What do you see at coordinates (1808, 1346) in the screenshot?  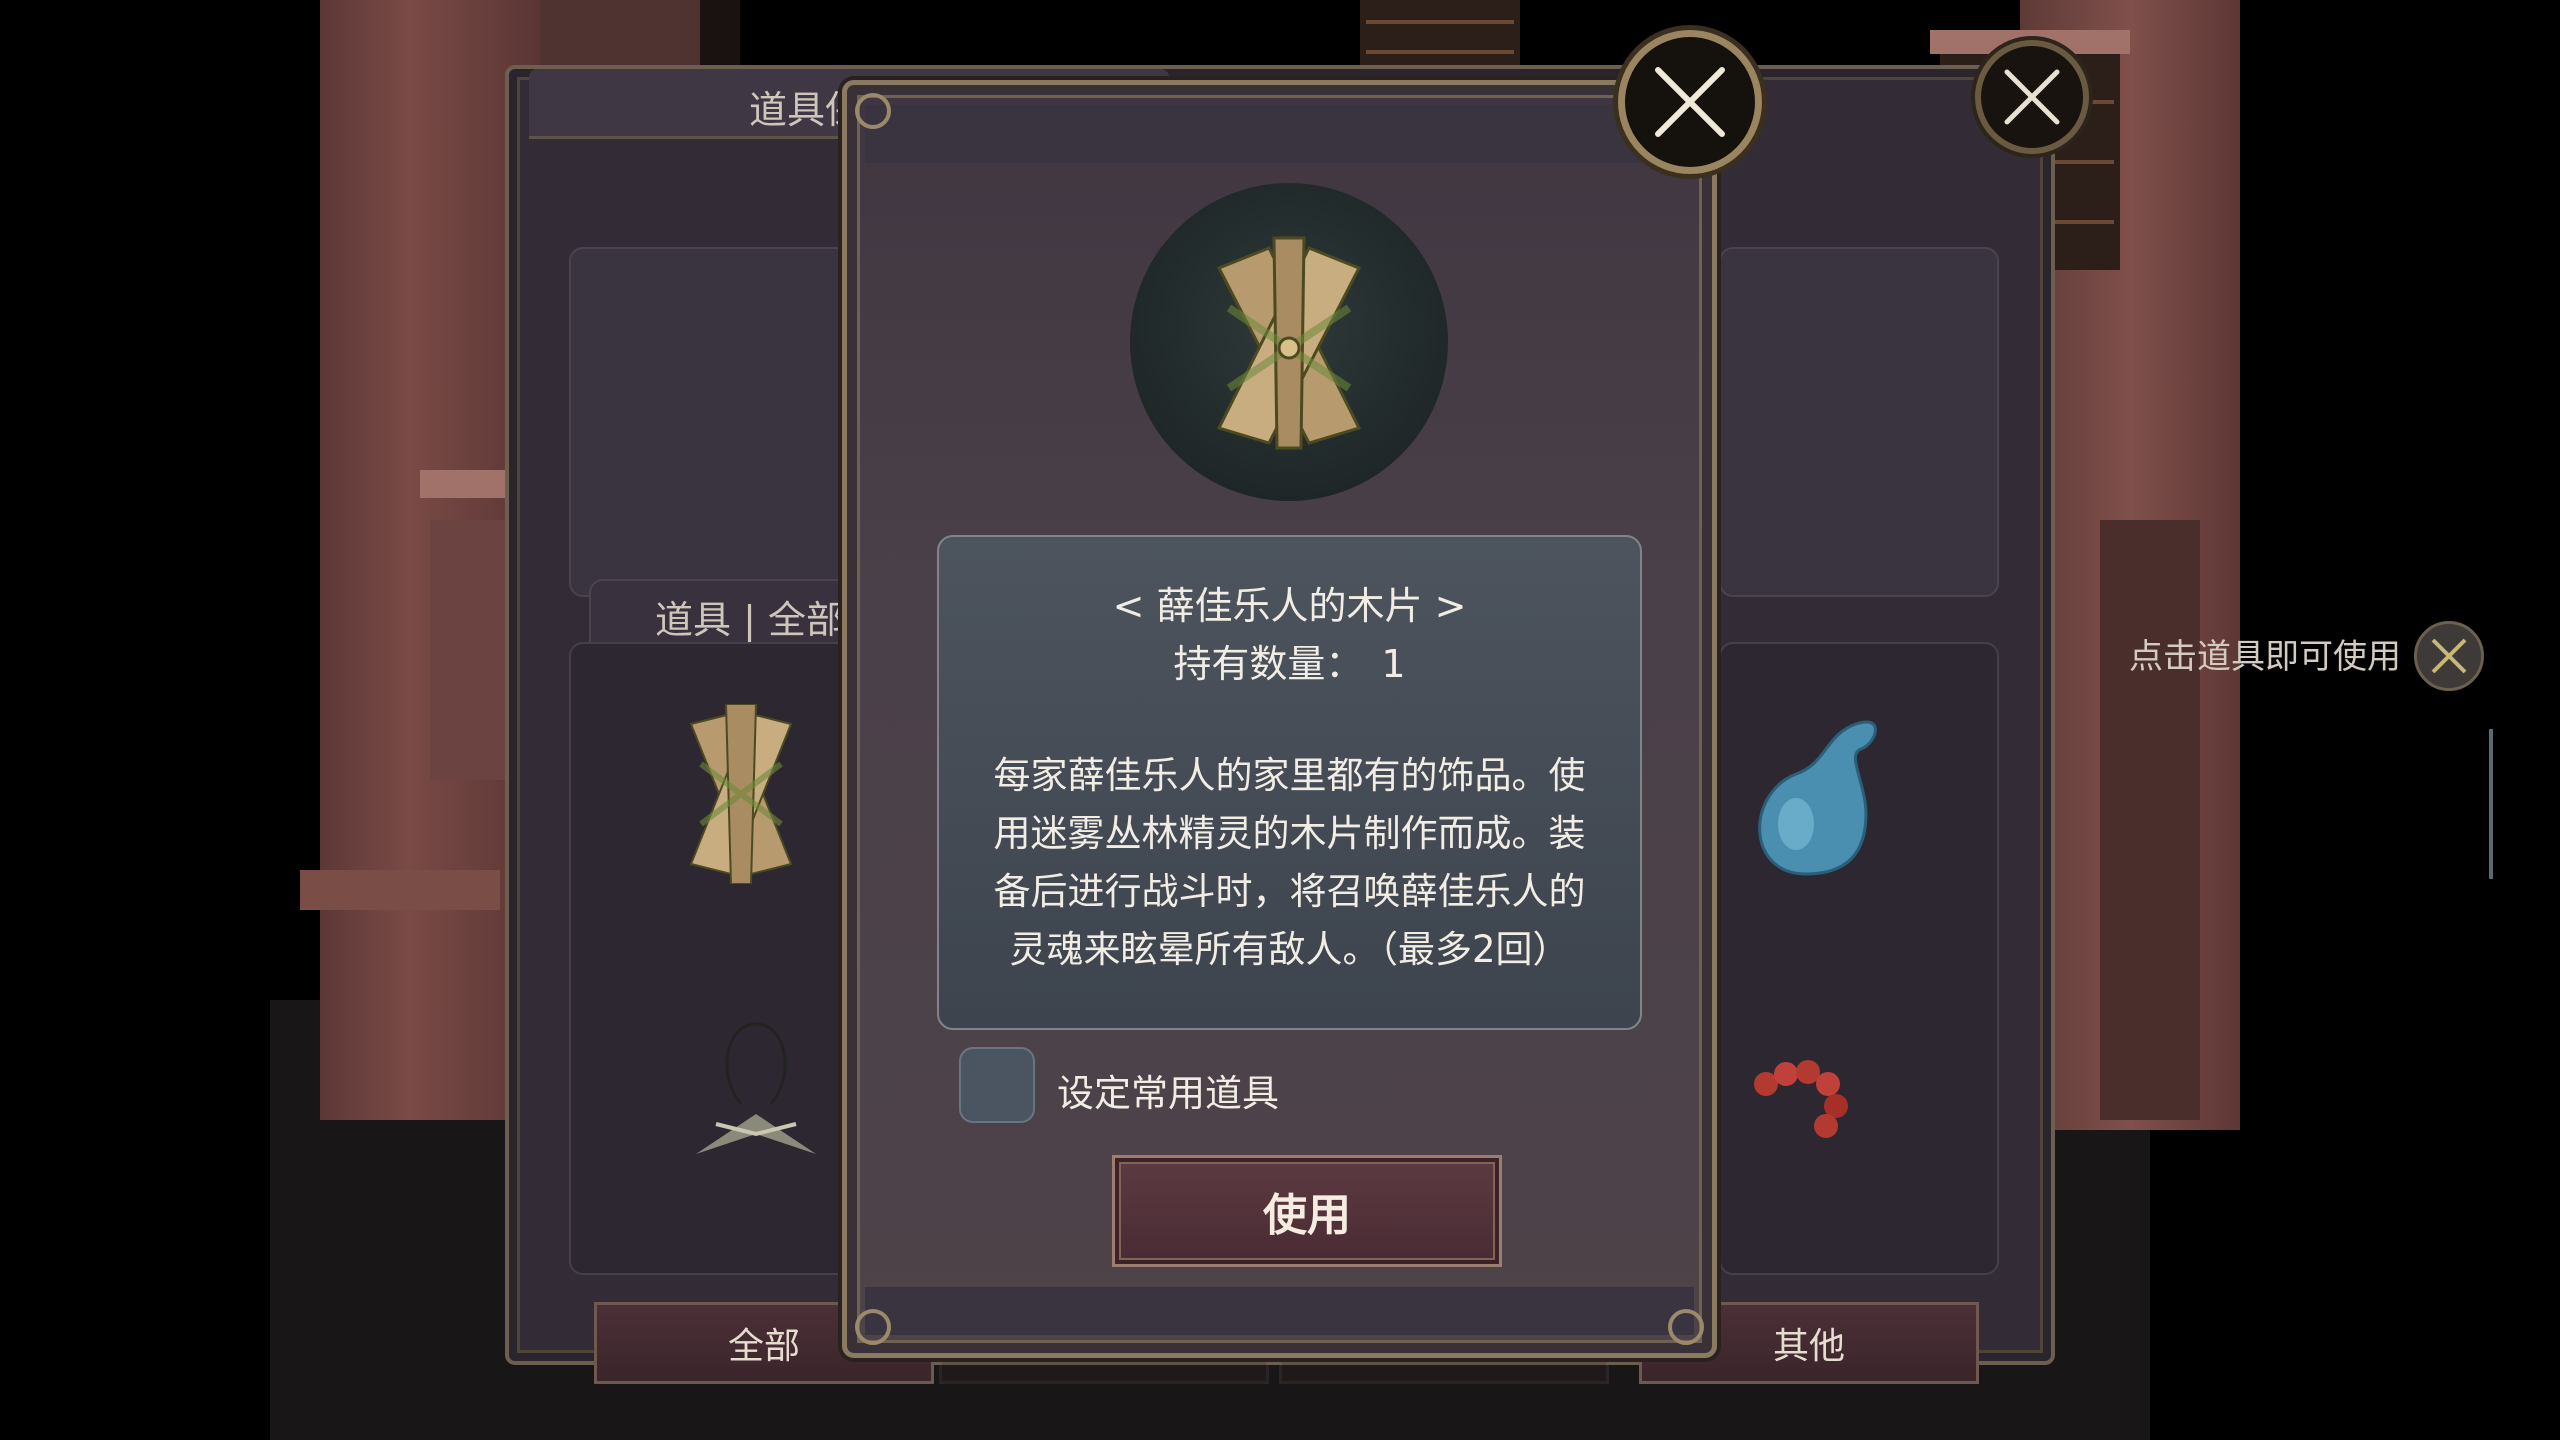 I see `category-other-label: 其他` at bounding box center [1808, 1346].